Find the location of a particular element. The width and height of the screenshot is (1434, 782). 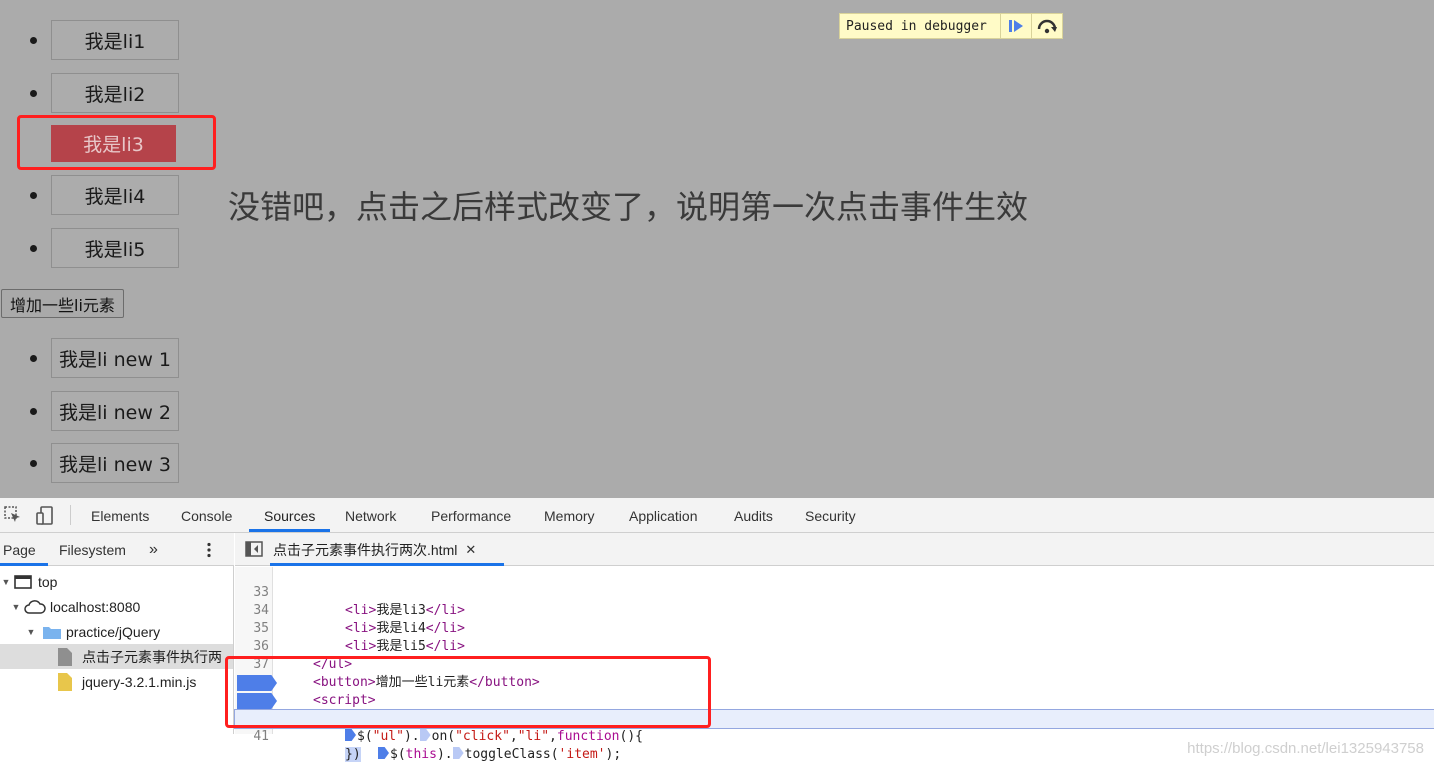

code-line: 37 <button>增加一些li元素</button> is located at coordinates (834, 664).